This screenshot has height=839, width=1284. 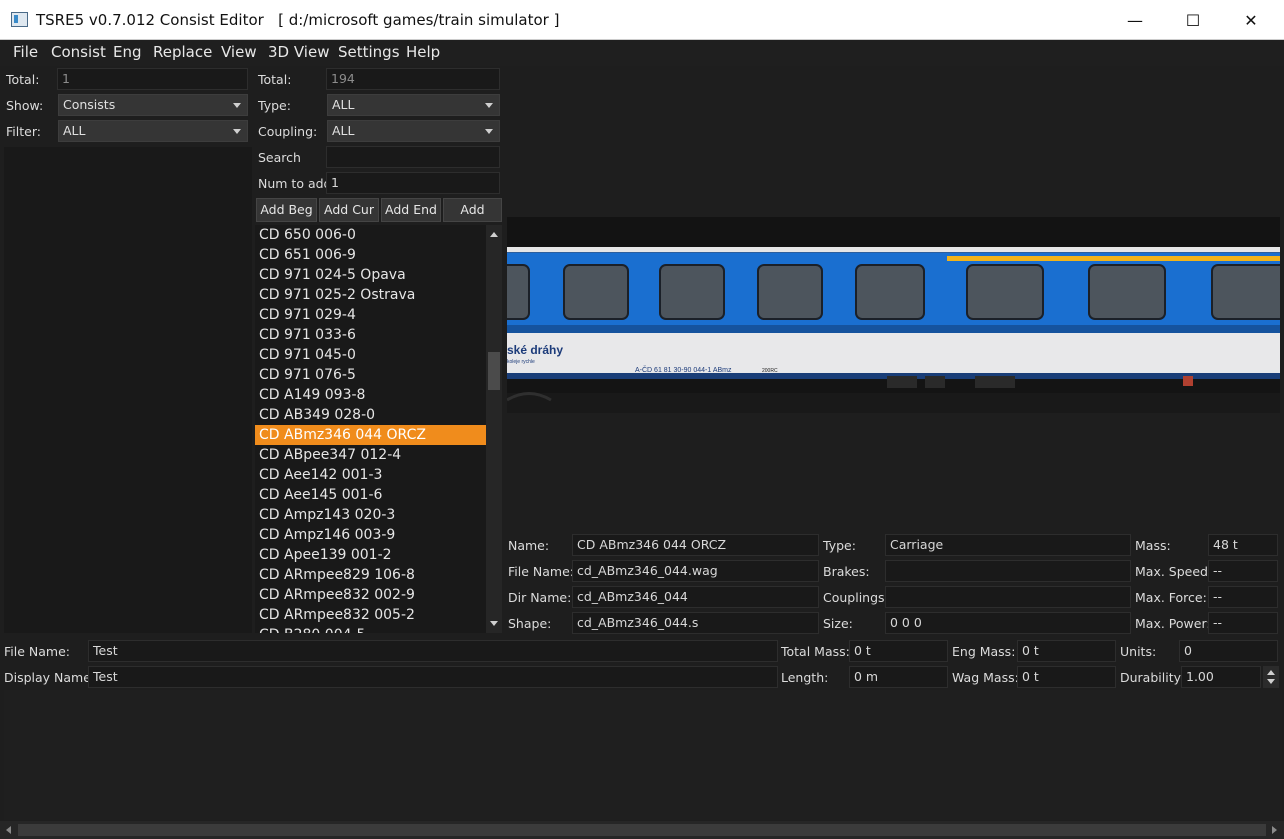 I want to click on info-speed-label: Max. Speed:, so click(x=1174, y=571).